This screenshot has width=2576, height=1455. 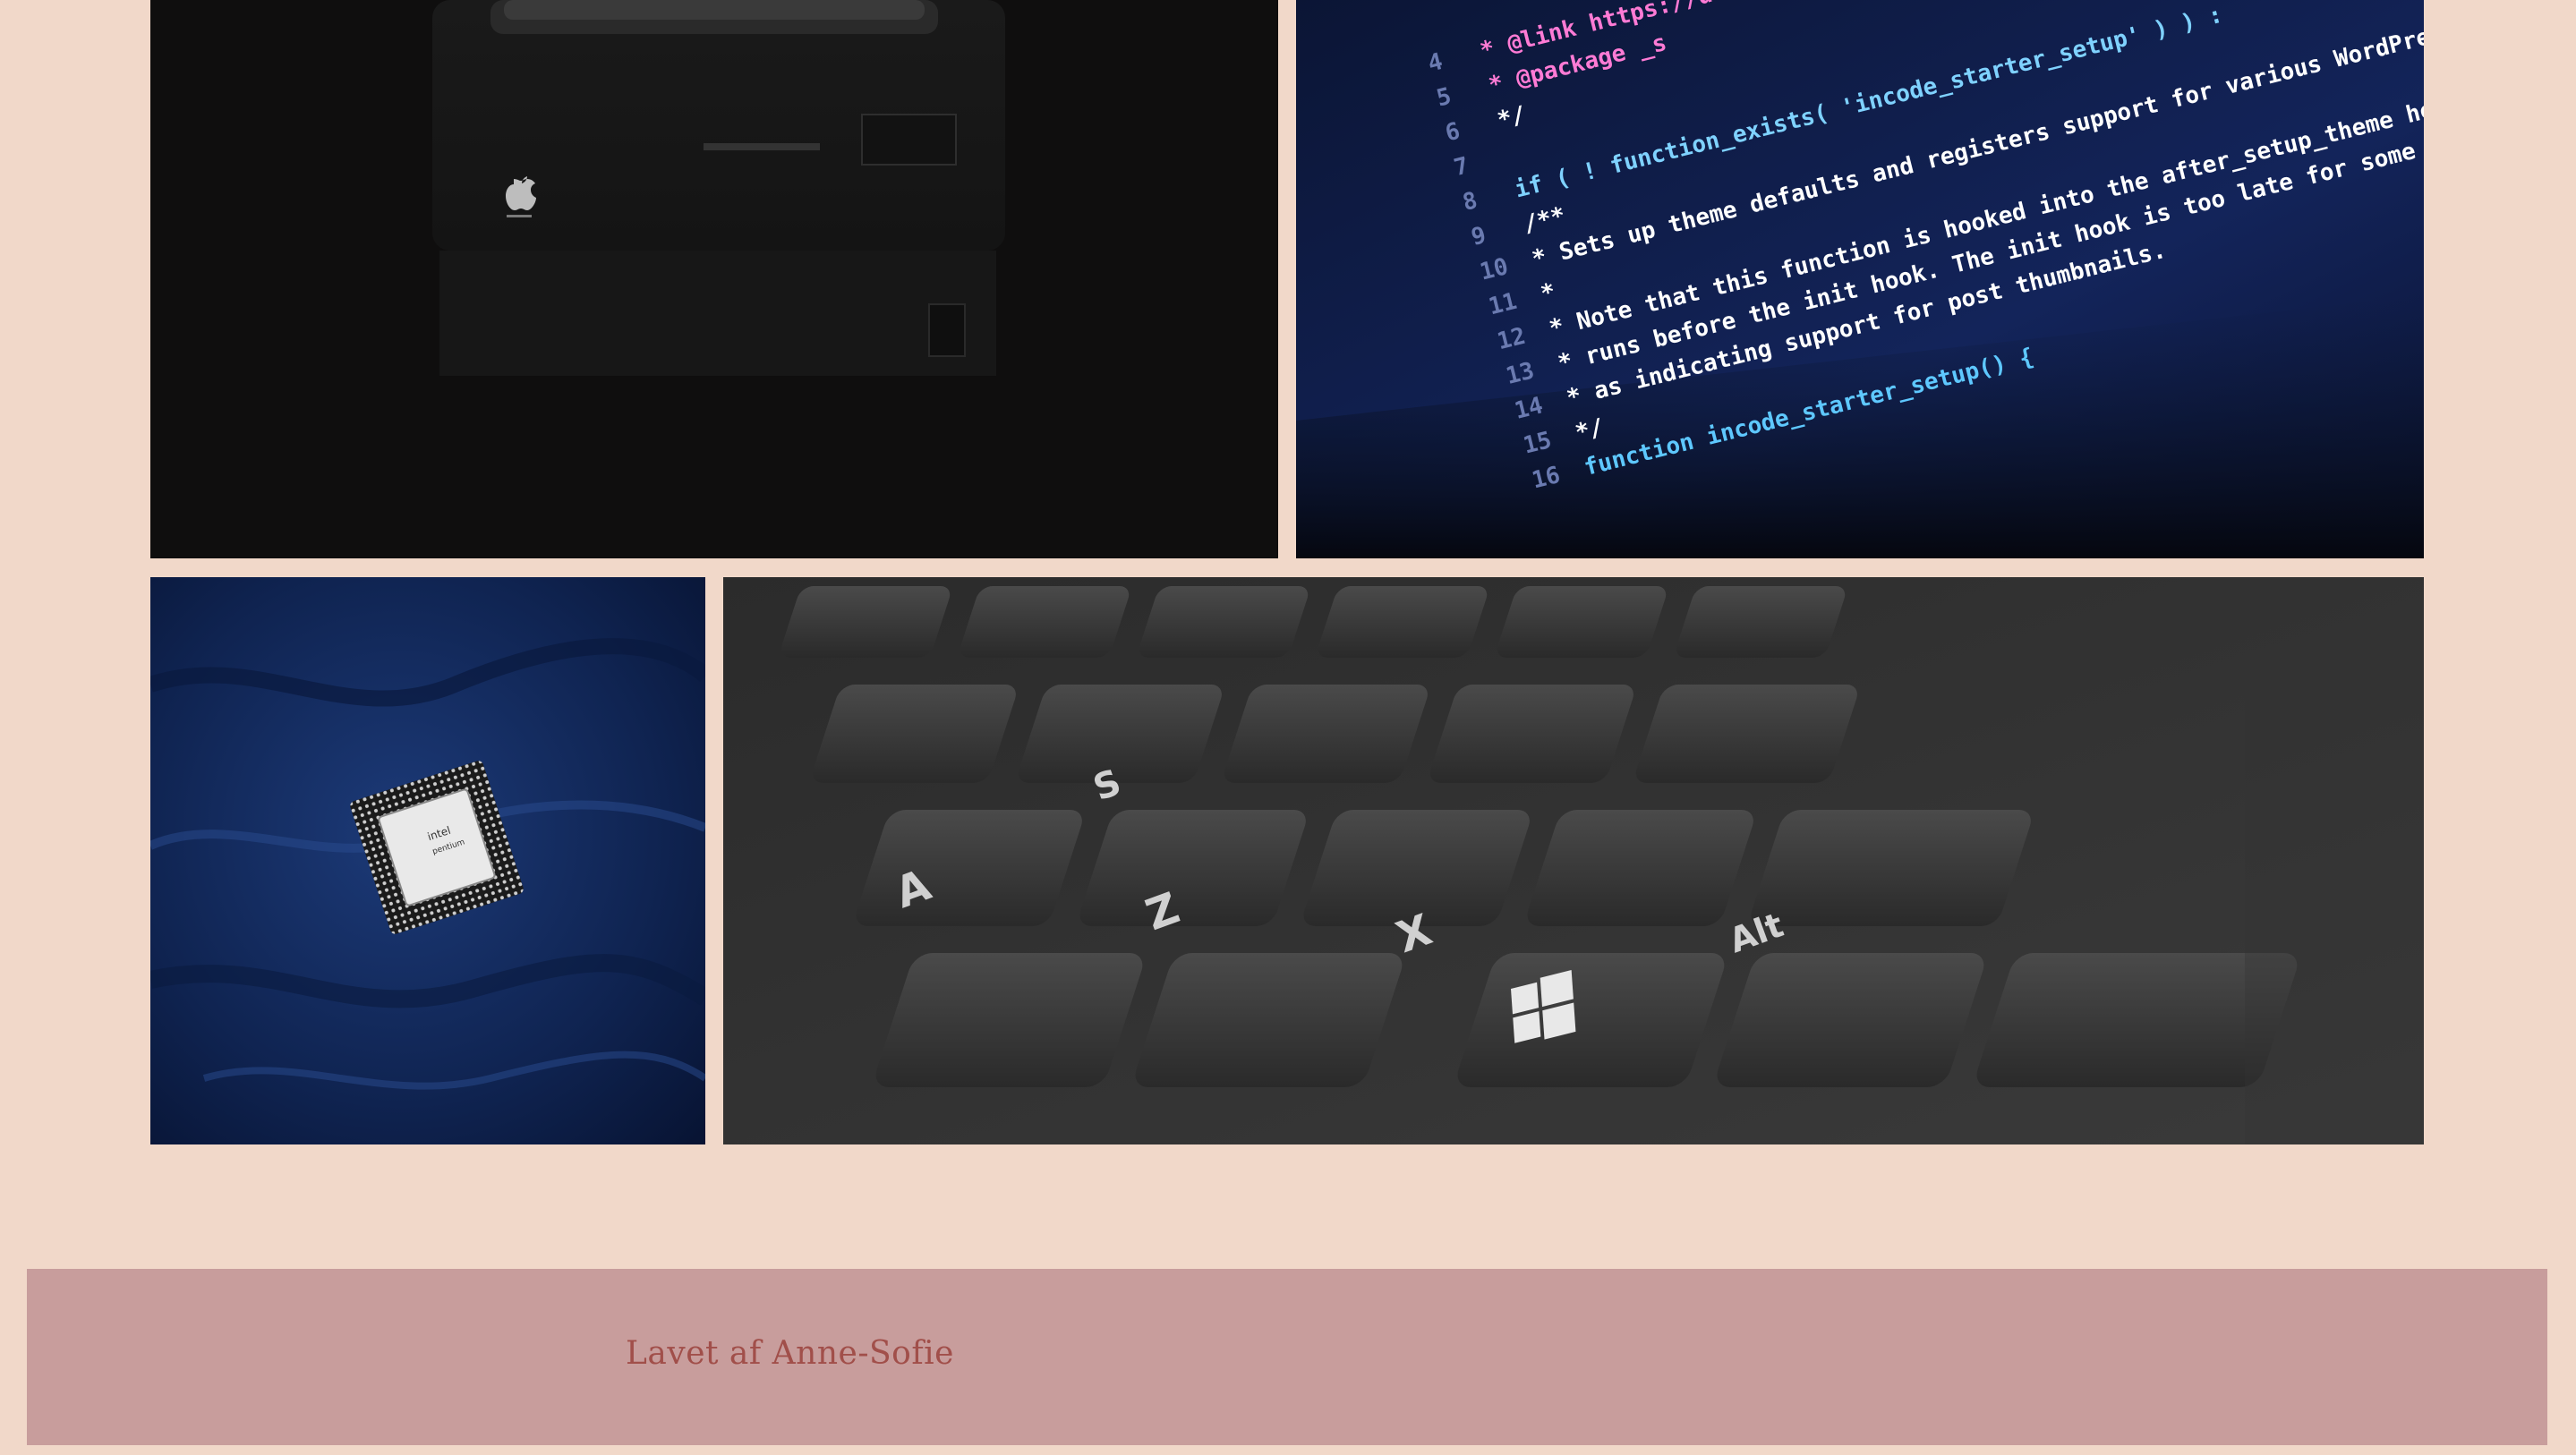 I want to click on gallery-image-cpu-chip: intel pentium, so click(x=427, y=860).